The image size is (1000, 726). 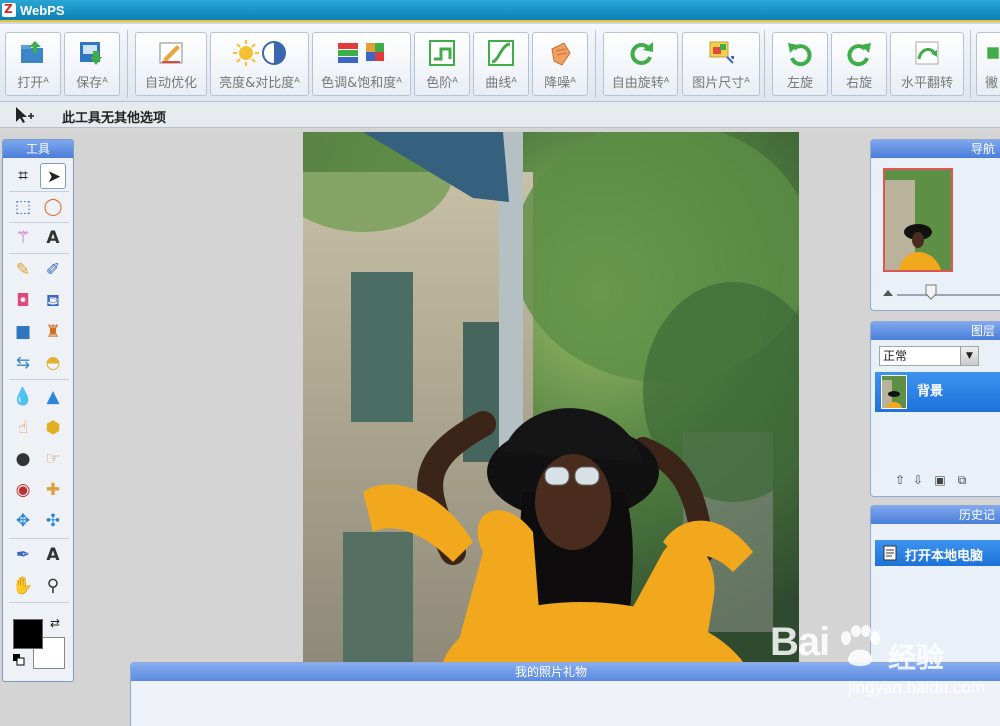 What do you see at coordinates (53, 207) in the screenshot?
I see `lasso-tool: ◯` at bounding box center [53, 207].